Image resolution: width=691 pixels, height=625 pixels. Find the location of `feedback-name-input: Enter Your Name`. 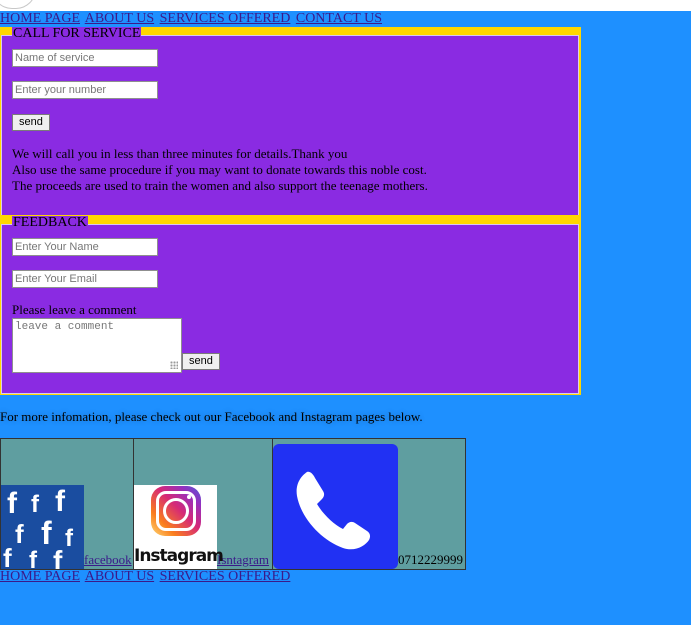

feedback-name-input: Enter Your Name is located at coordinates (85, 247).